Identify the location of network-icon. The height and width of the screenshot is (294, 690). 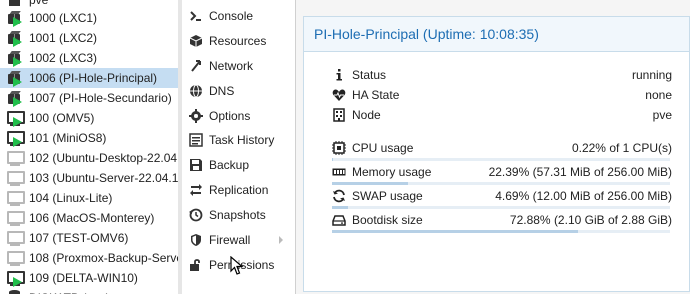
(196, 66).